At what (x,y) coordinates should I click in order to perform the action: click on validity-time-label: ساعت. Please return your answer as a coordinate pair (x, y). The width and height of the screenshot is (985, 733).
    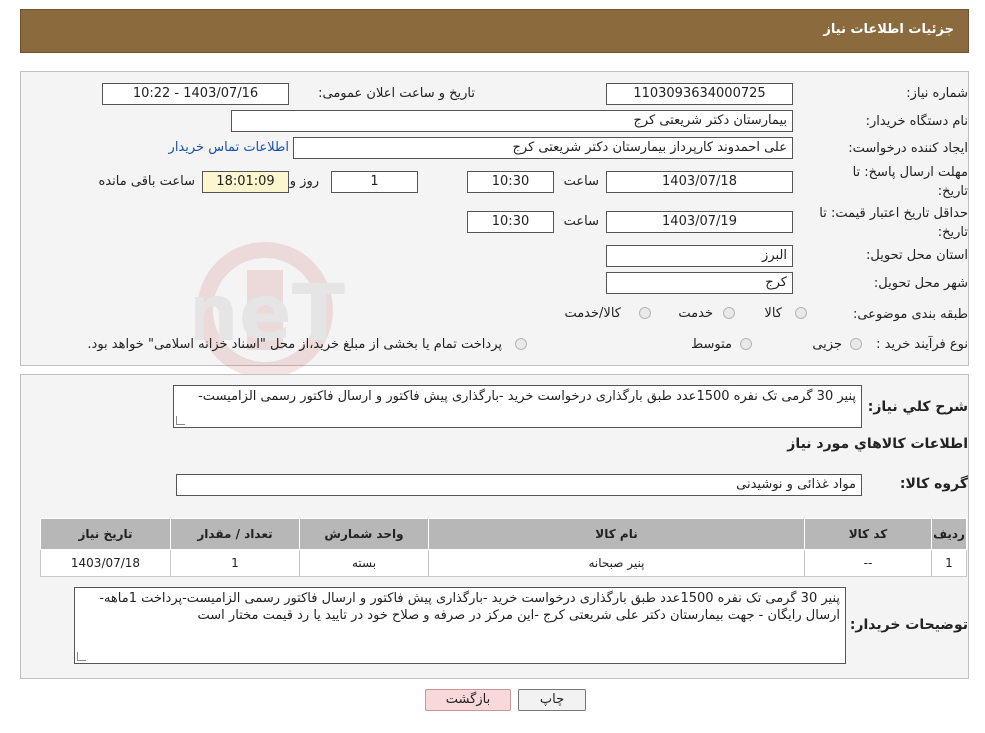
    Looking at the image, I should click on (581, 221).